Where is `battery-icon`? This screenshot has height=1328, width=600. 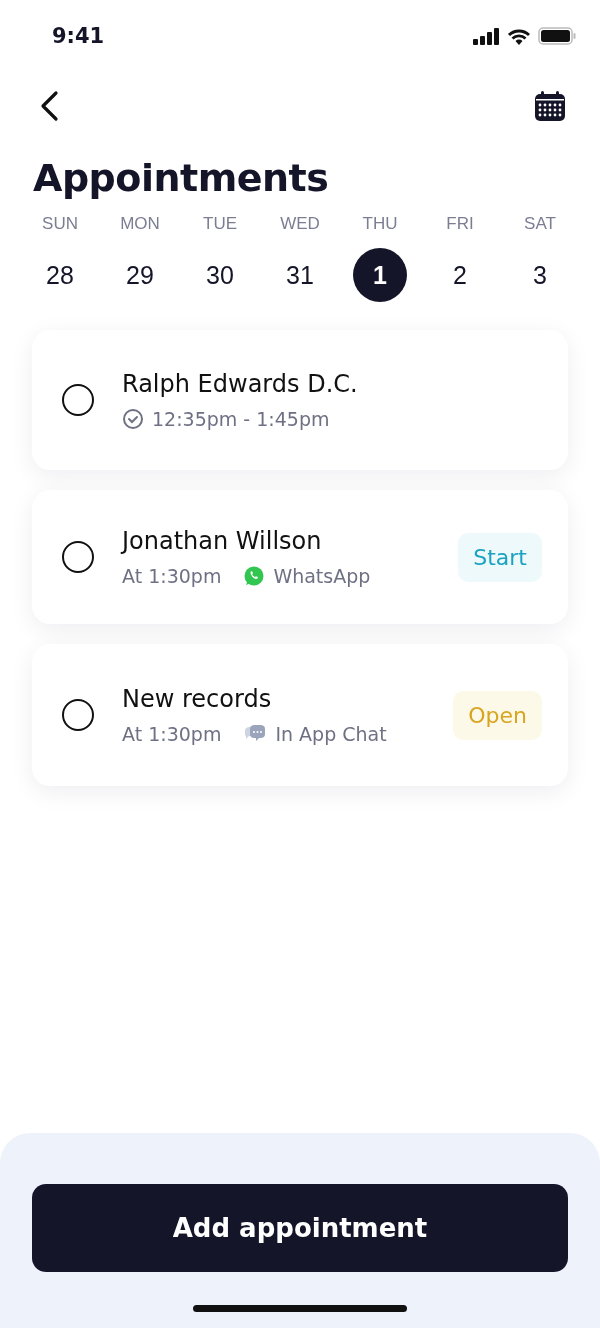
battery-icon is located at coordinates (557, 36).